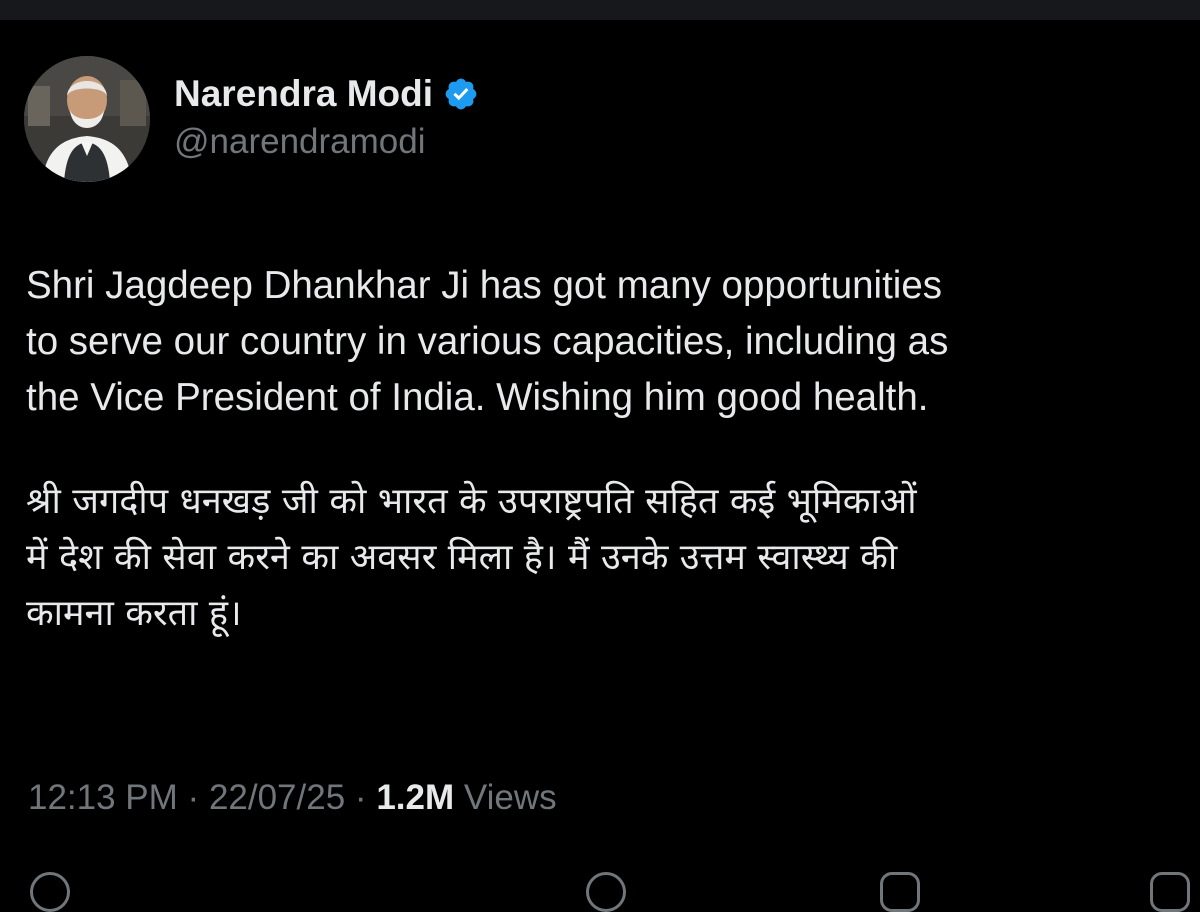 The image size is (1200, 912). Describe the element at coordinates (103, 797) in the screenshot. I see `tweet-time: 12:13 PM` at that location.